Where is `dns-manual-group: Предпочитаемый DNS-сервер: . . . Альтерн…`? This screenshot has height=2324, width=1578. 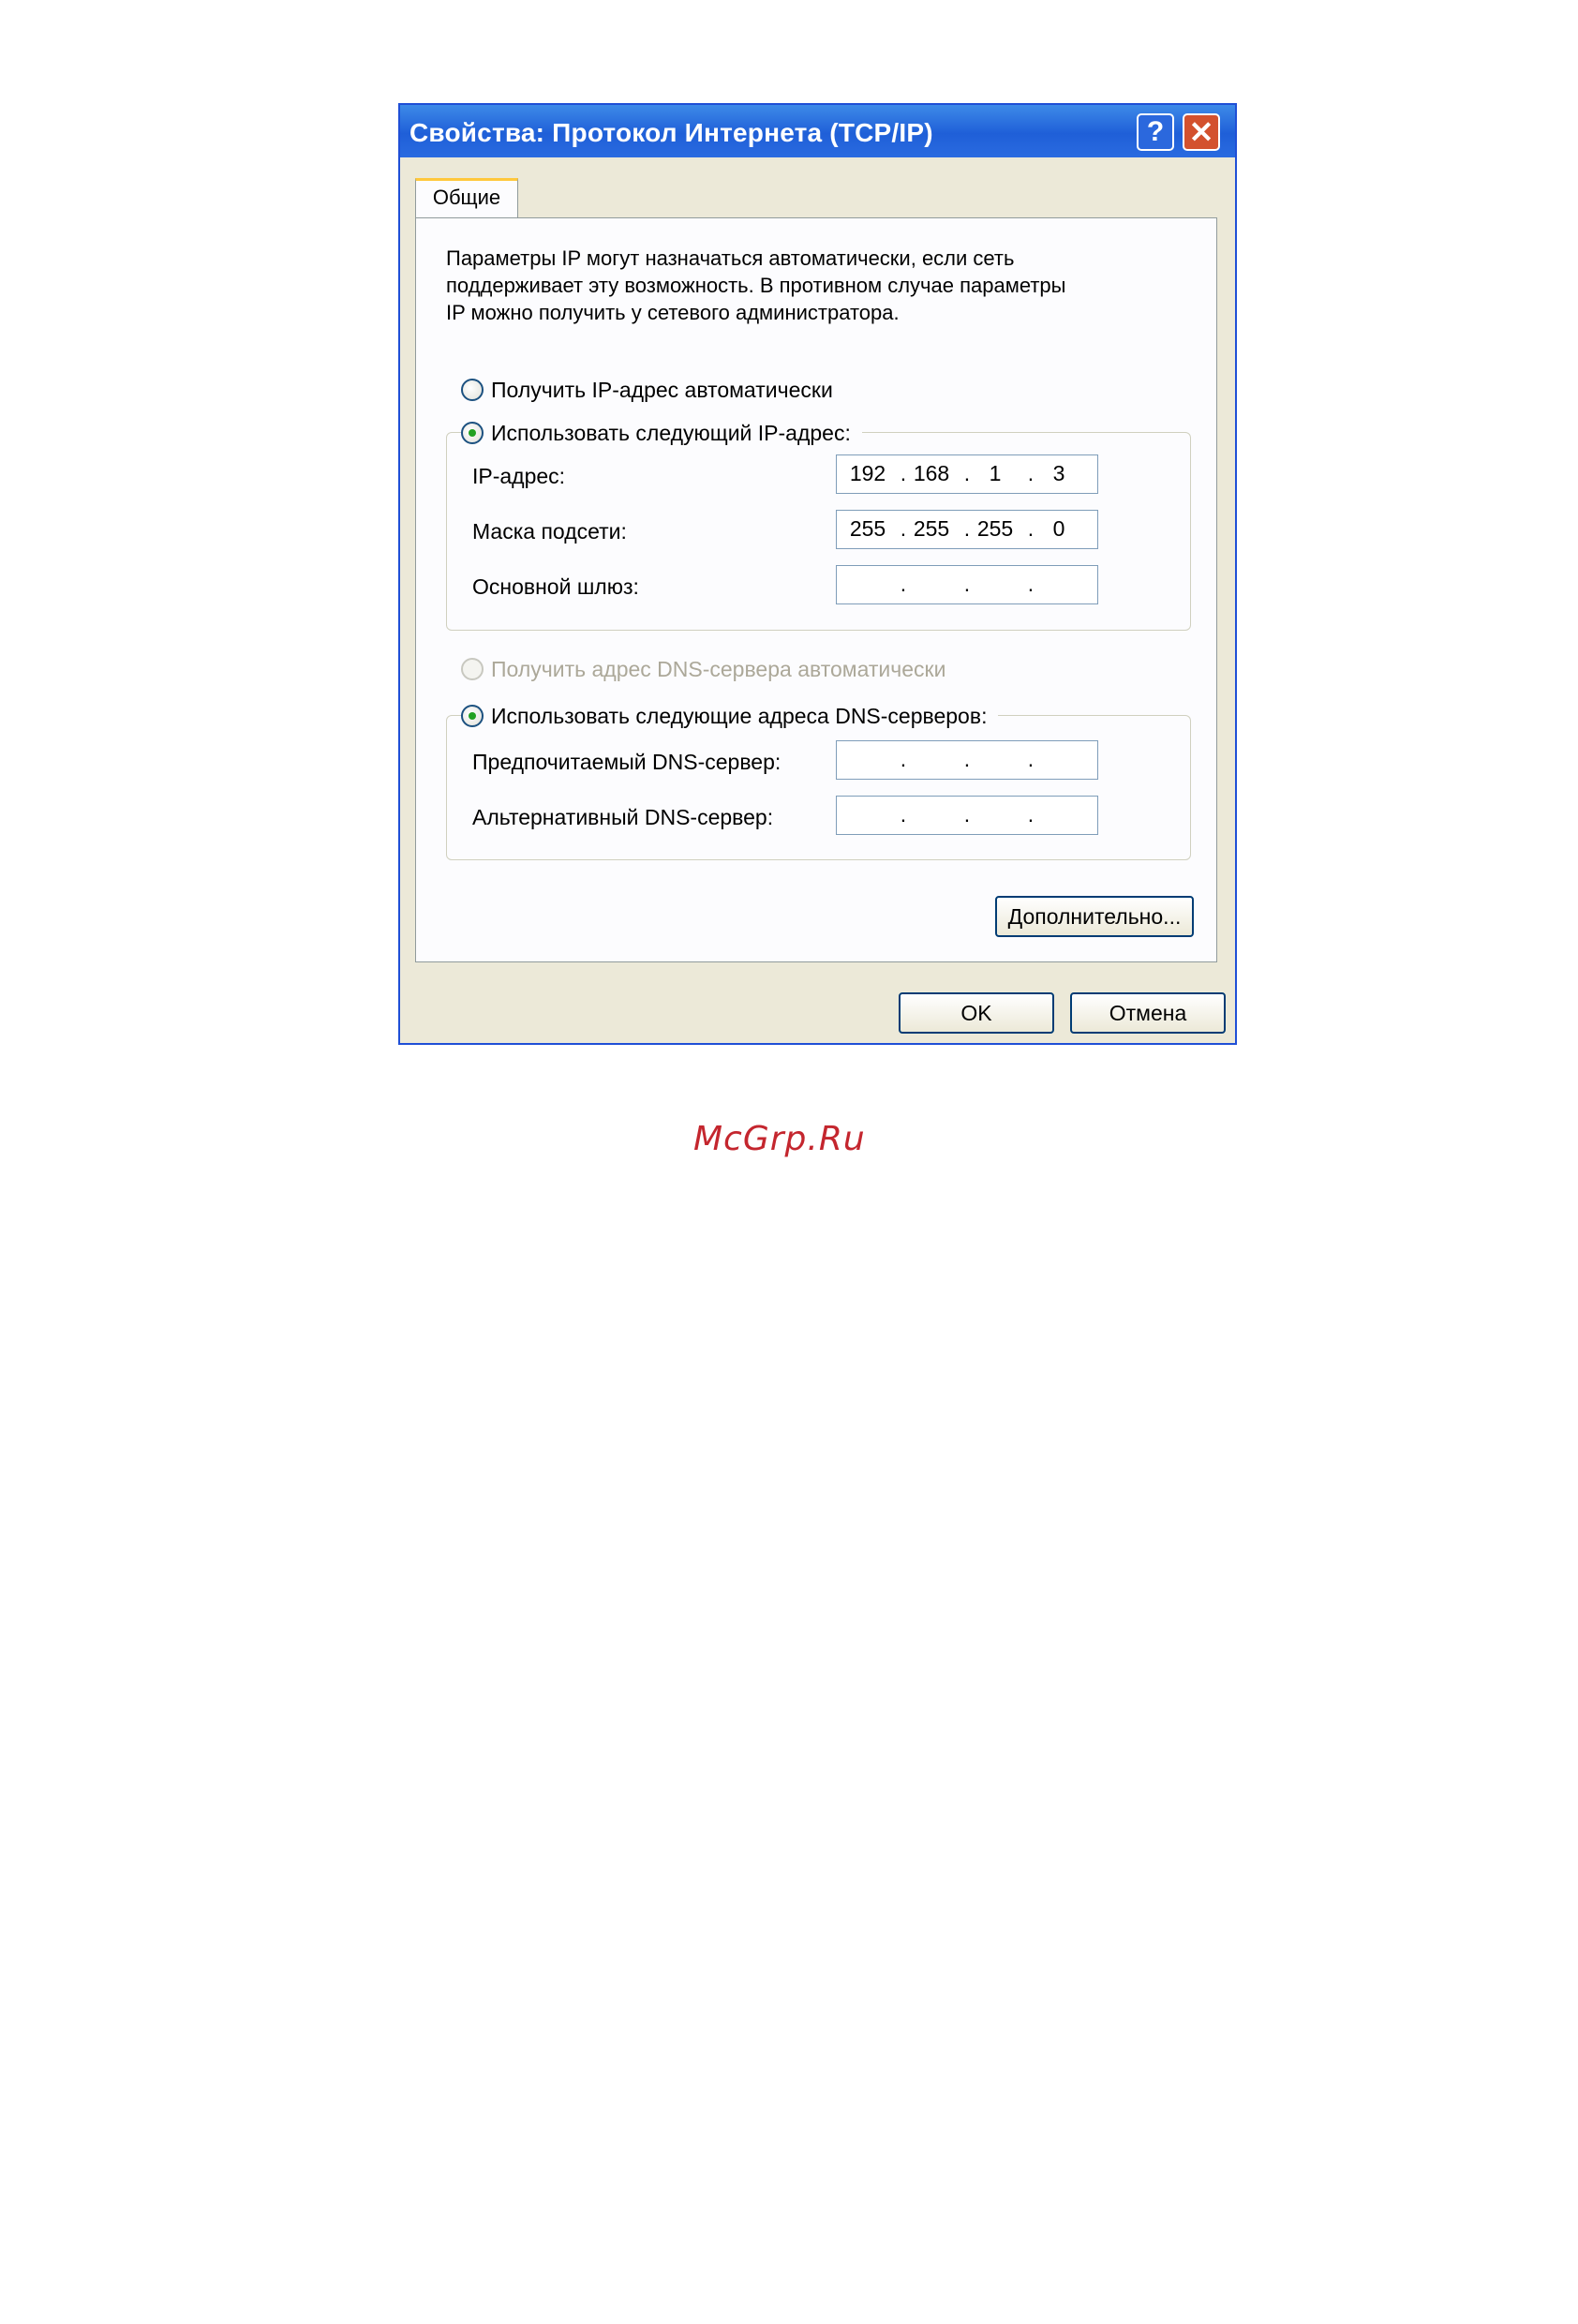
dns-manual-group: Предпочитаемый DNS-сервер: . . . Альтерн… is located at coordinates (819, 787).